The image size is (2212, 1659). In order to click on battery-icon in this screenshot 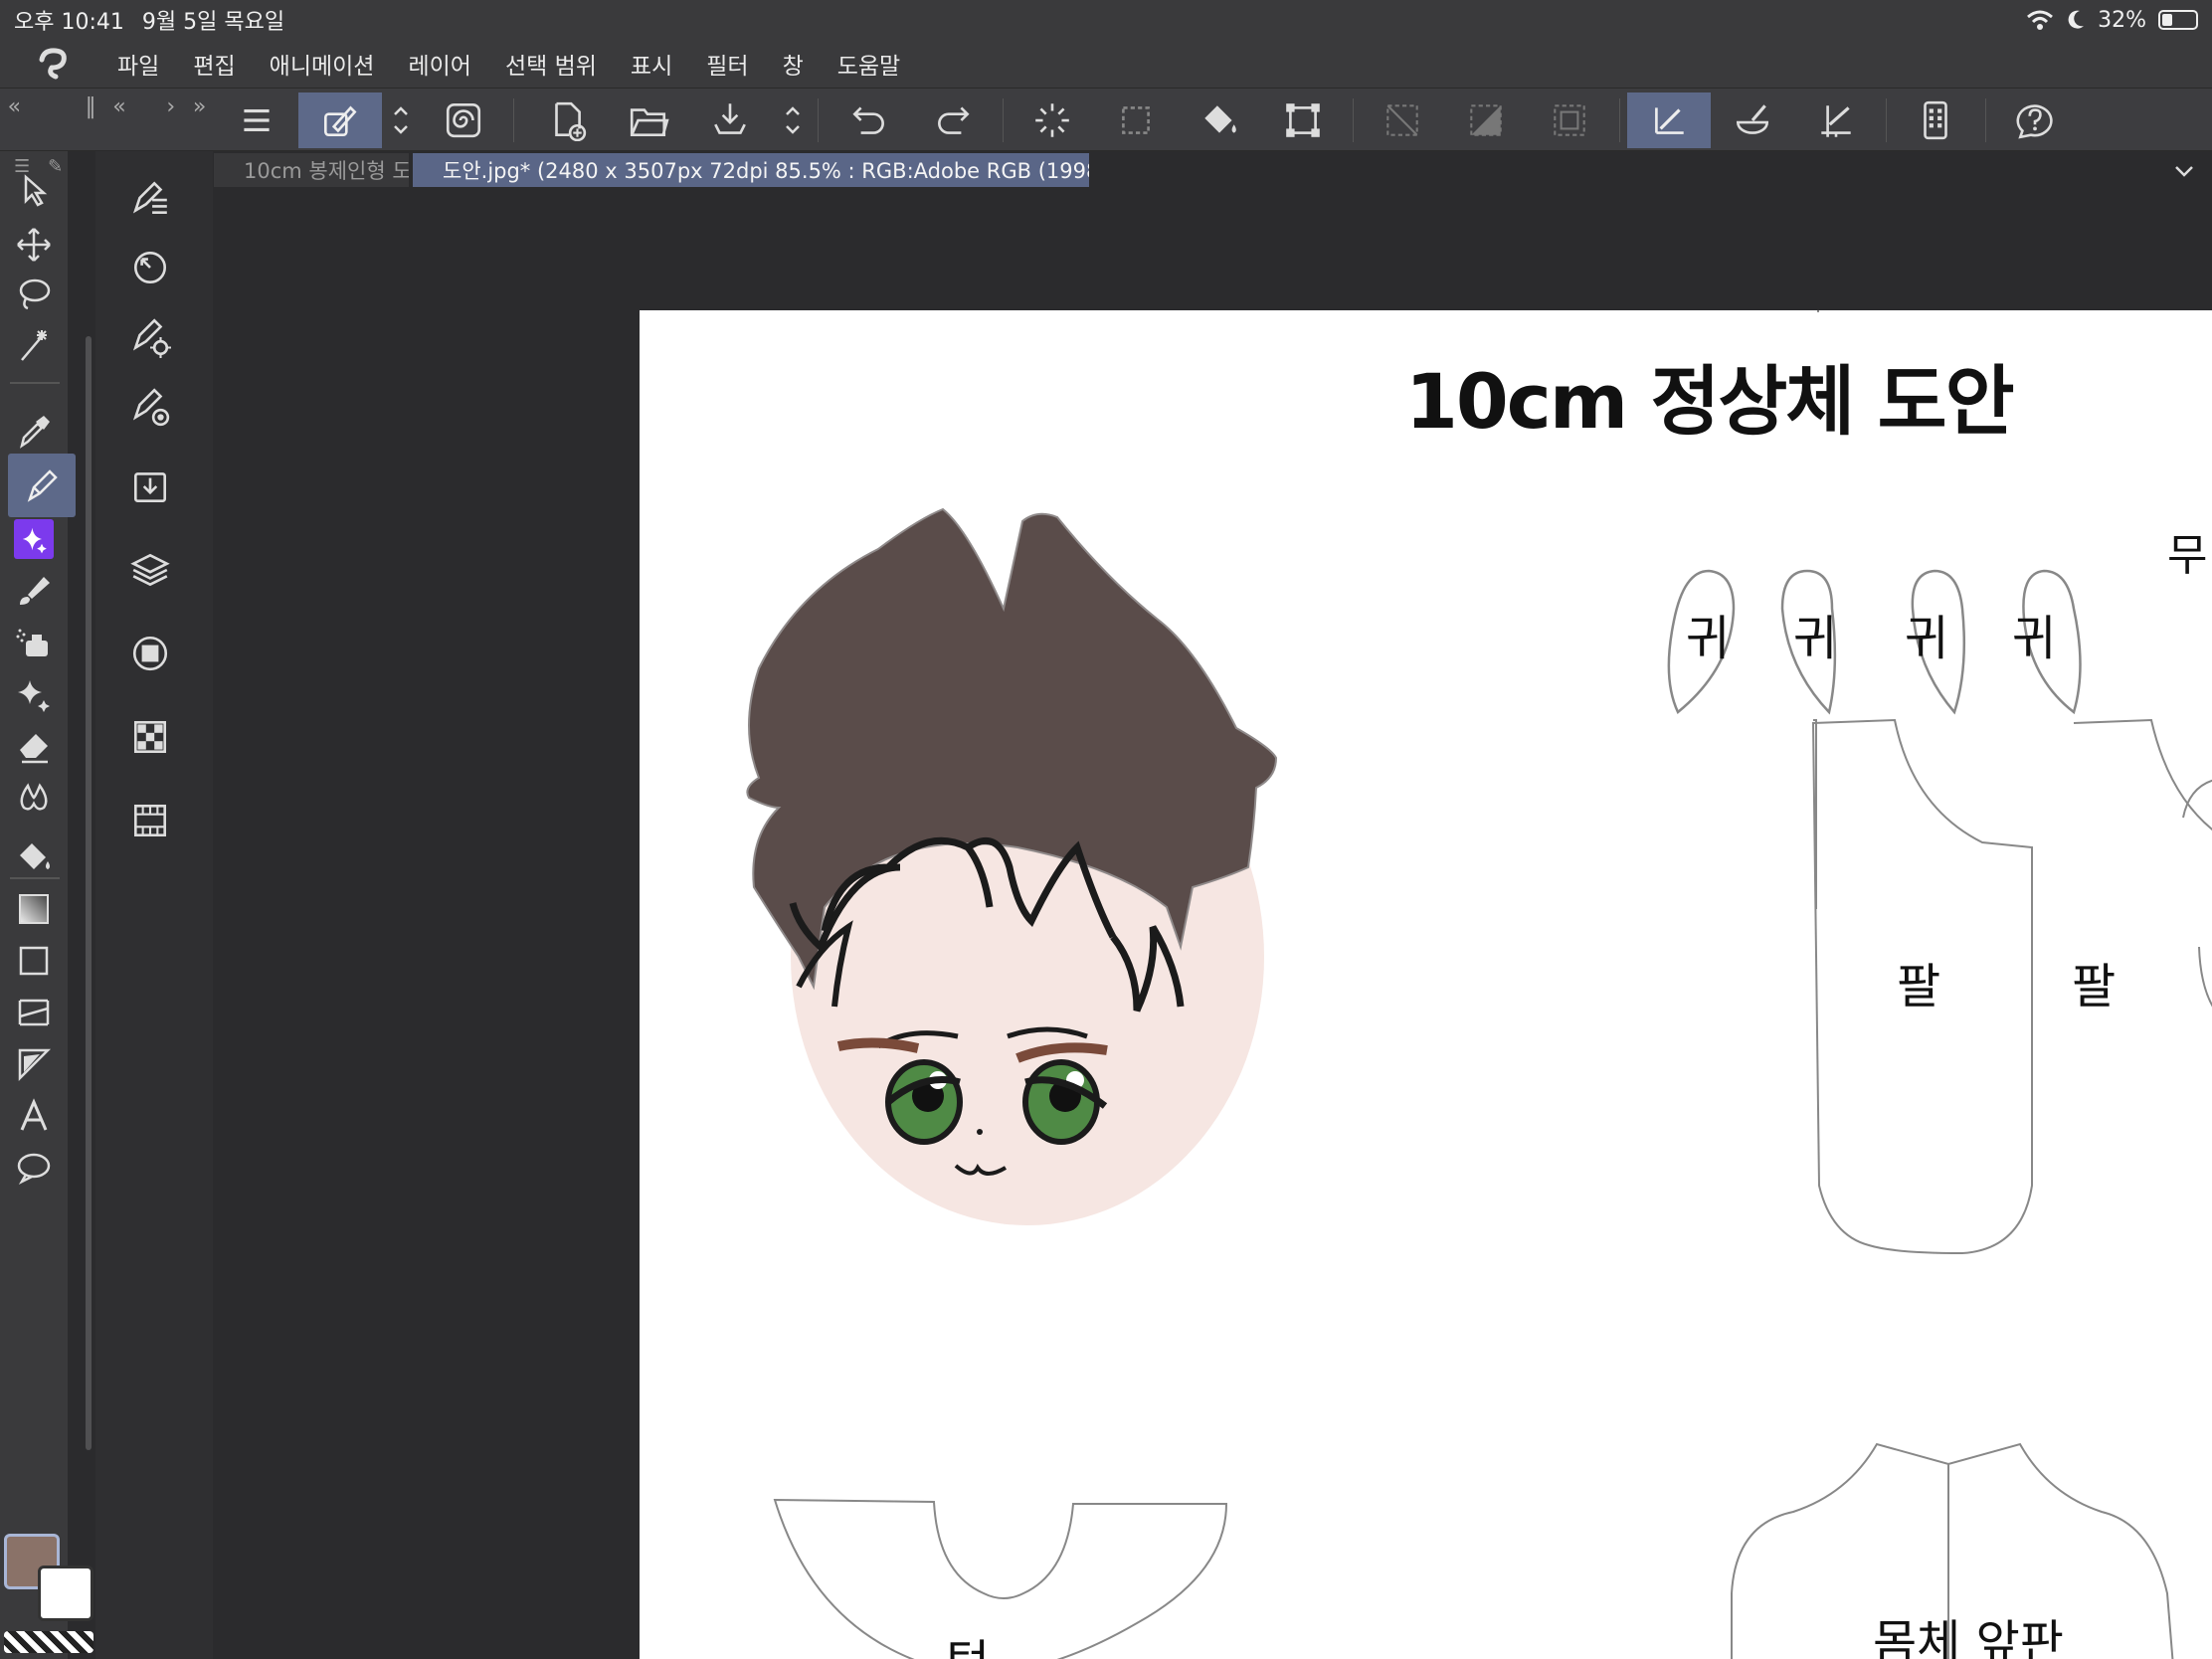, I will do `click(2178, 20)`.